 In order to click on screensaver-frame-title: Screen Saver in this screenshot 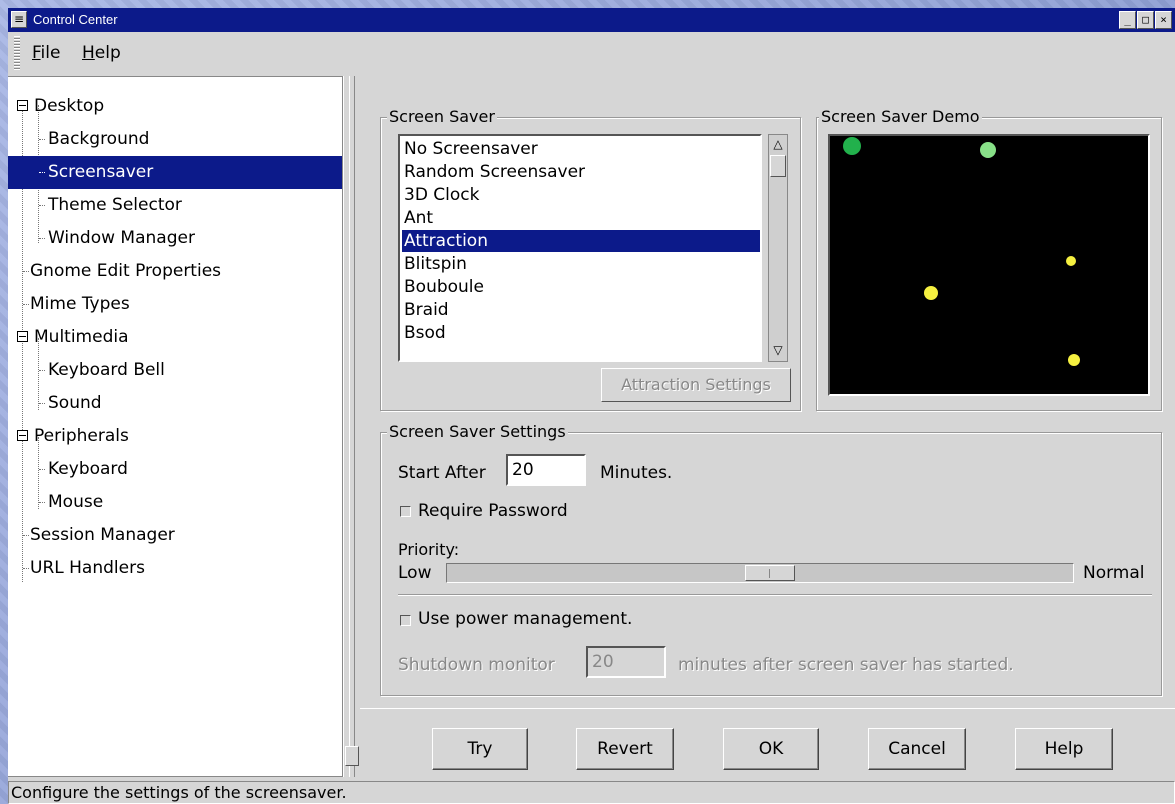, I will do `click(442, 117)`.